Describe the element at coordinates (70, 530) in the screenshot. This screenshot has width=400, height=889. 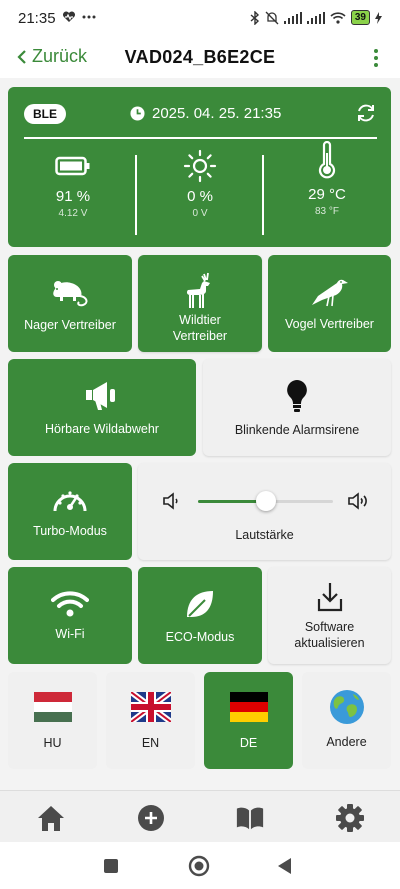
I see `turbo-mode-label: Turbo-Modus` at that location.